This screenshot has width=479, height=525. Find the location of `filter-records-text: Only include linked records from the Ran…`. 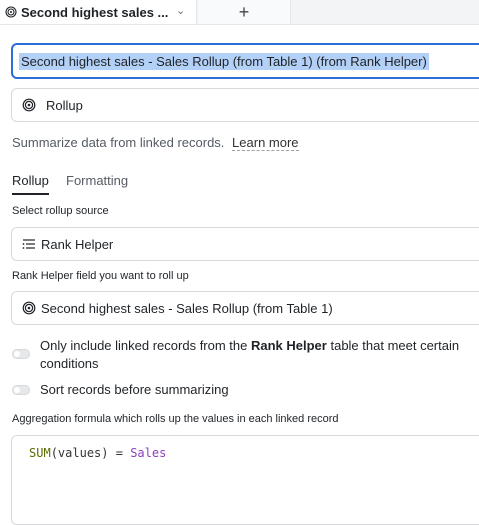

filter-records-text: Only include linked records from the Ran… is located at coordinates (259, 355).